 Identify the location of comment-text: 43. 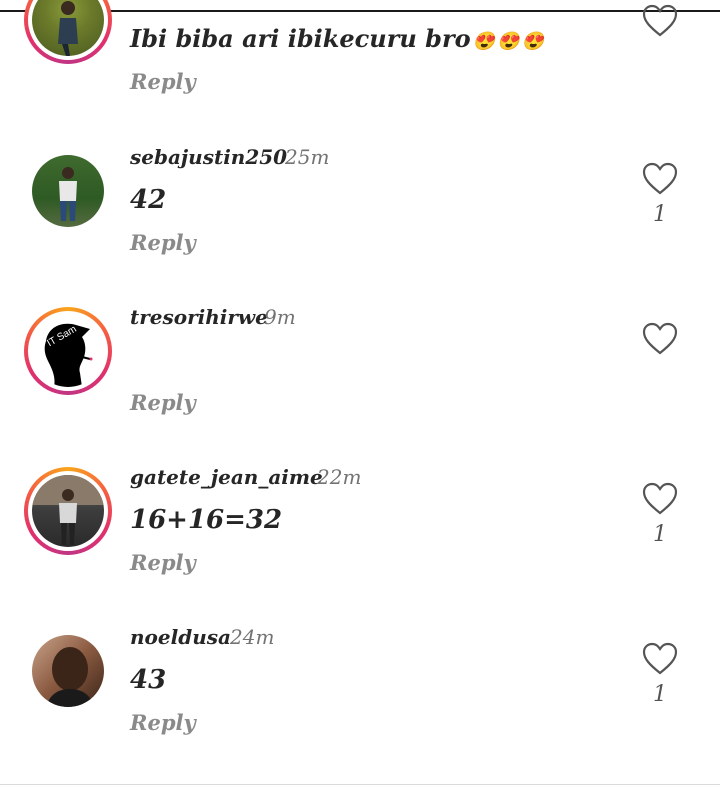
(148, 680).